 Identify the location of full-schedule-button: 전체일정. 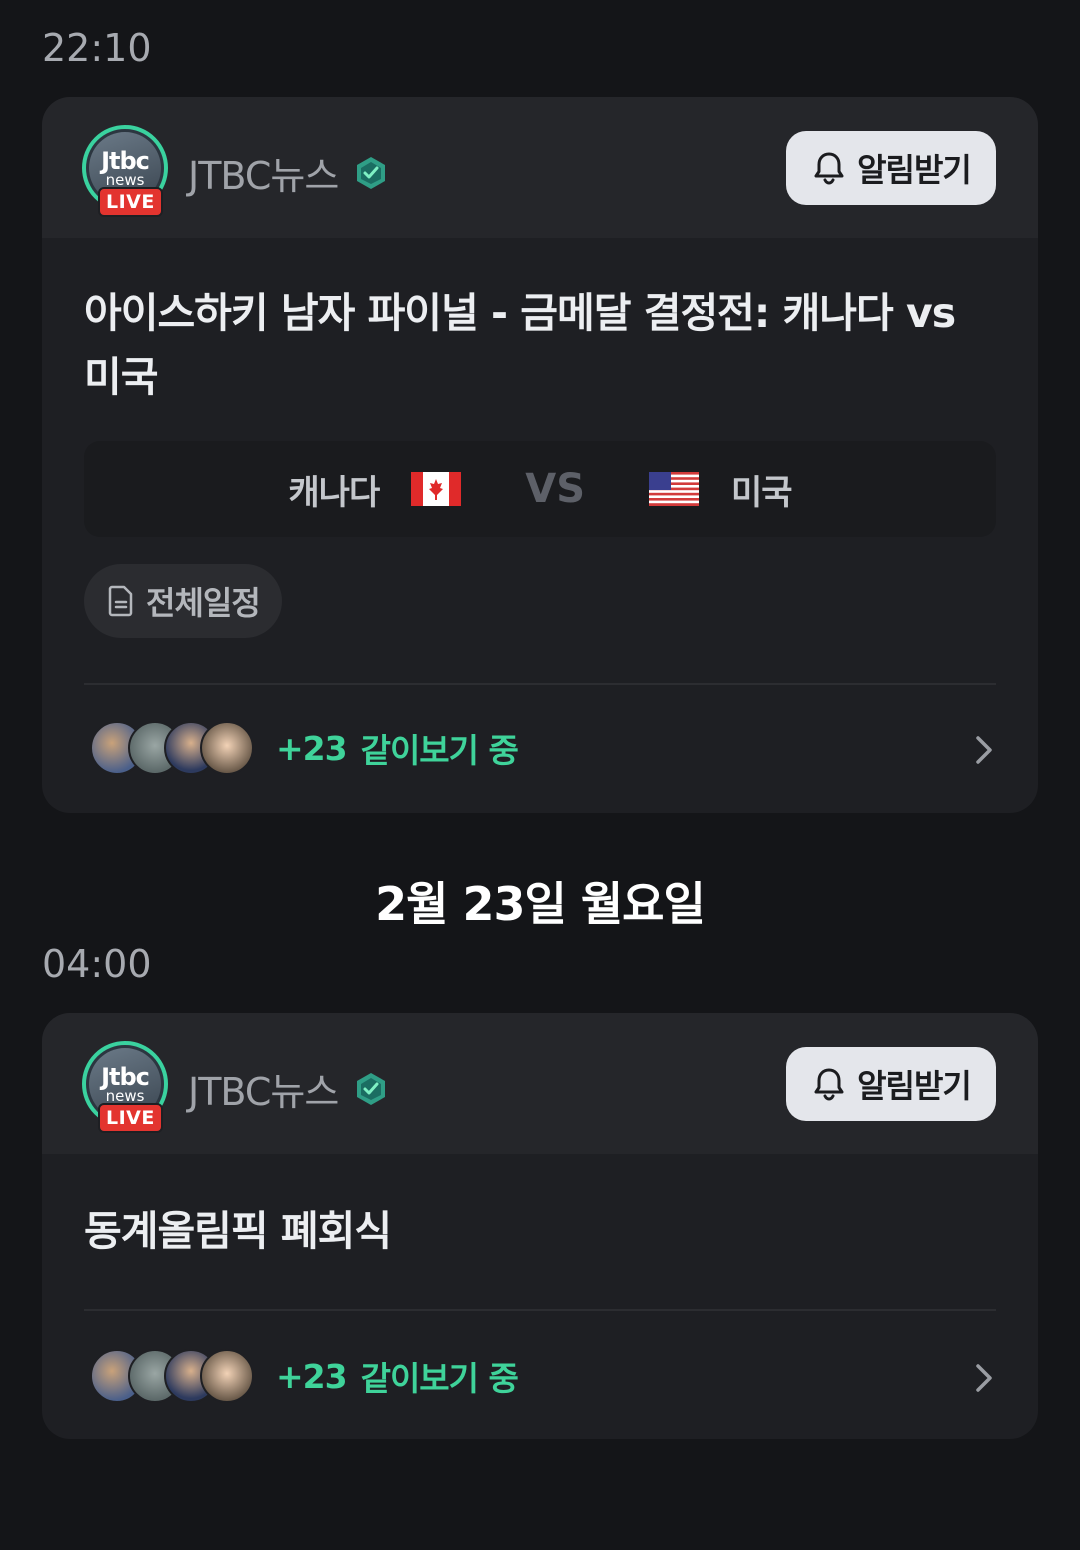
(183, 601).